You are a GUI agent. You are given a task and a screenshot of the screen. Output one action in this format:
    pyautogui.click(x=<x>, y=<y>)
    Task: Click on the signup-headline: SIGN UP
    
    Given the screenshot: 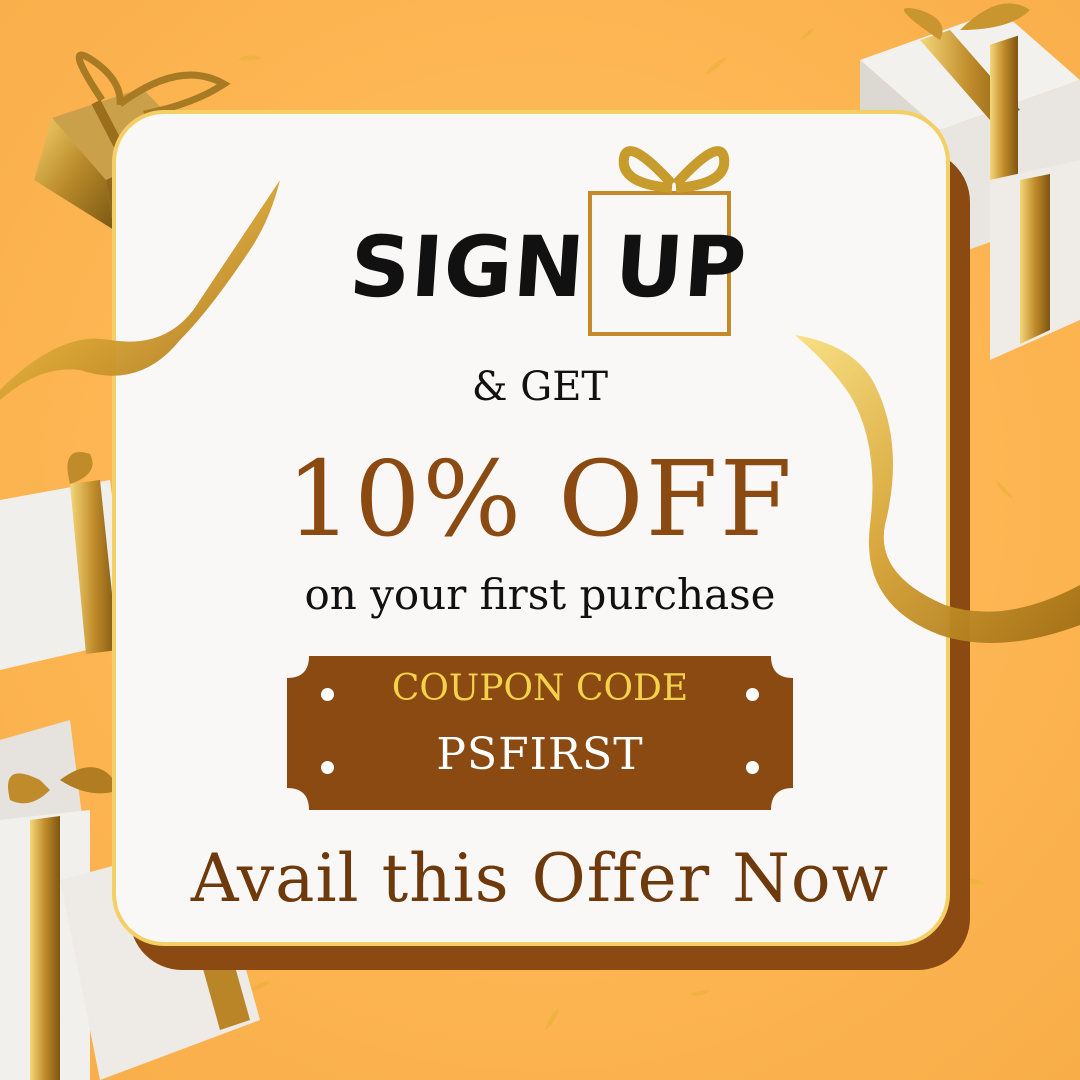 What is the action you would take?
    pyautogui.click(x=549, y=267)
    